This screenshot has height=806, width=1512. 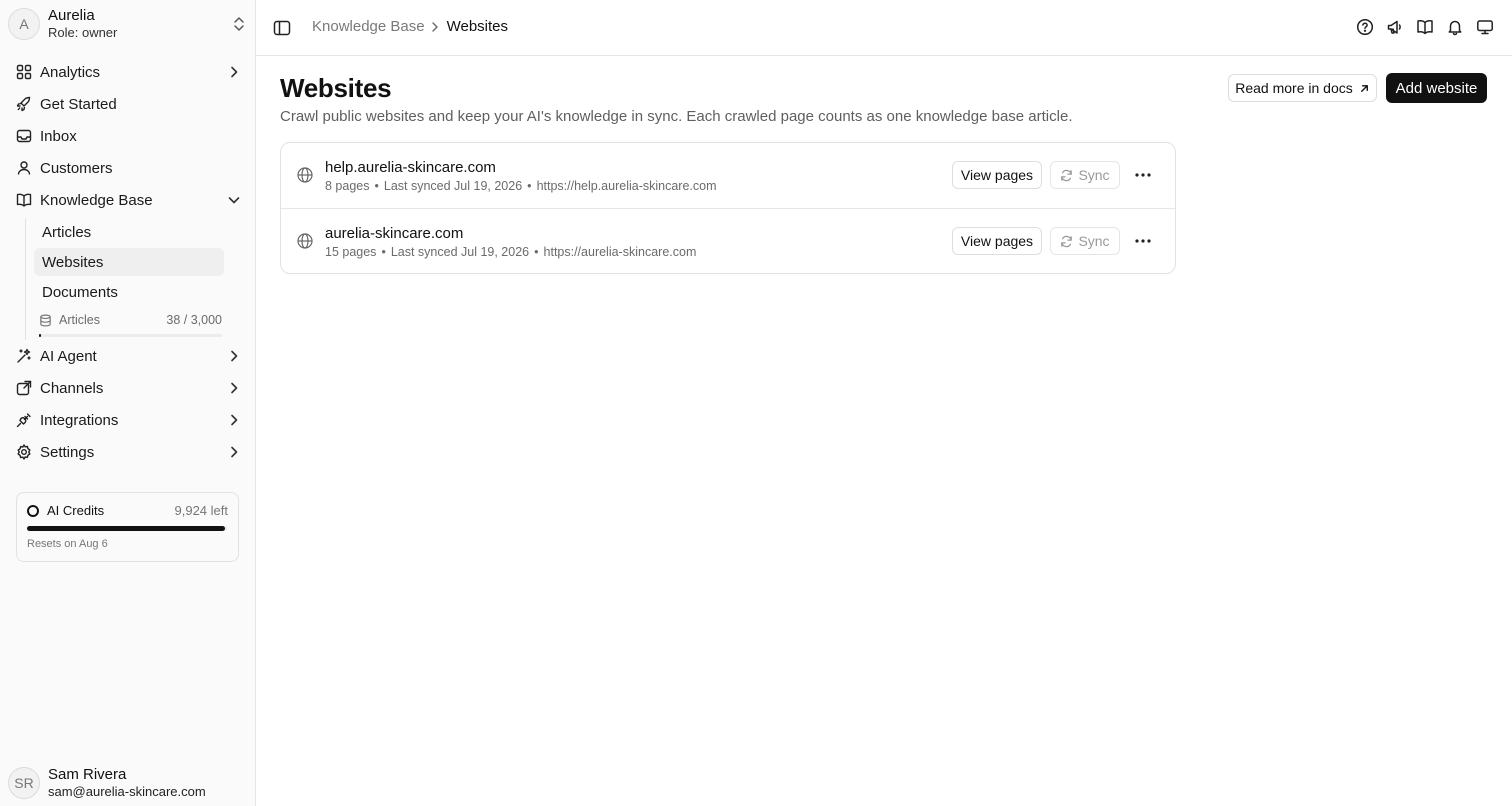 I want to click on nav-label: AI Agent, so click(x=68, y=356).